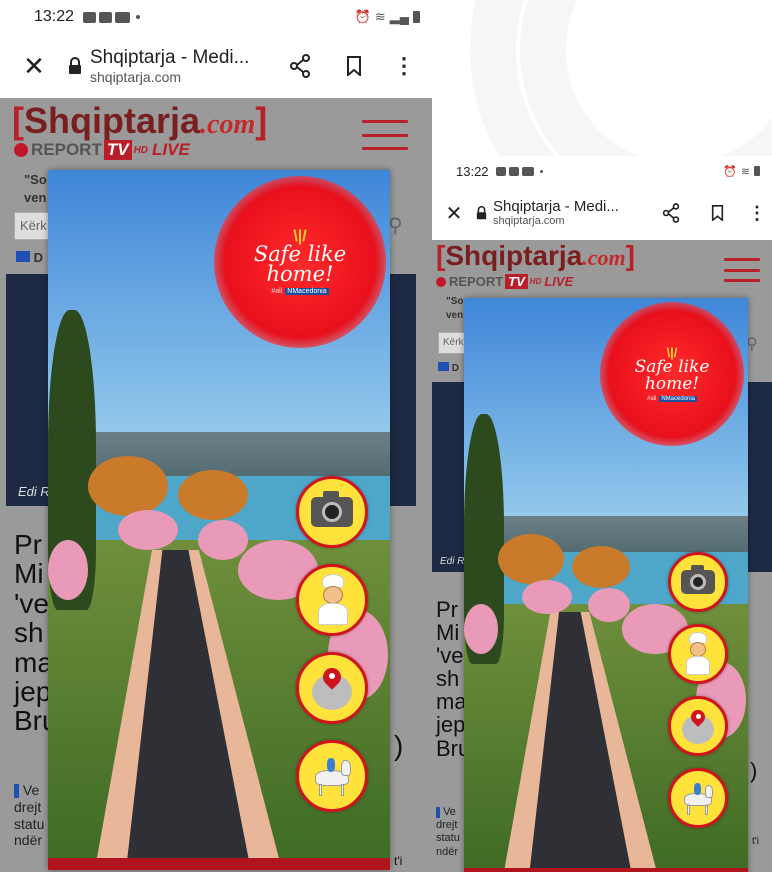  Describe the element at coordinates (399, 16) in the screenshot. I see `signal-icon: ▂▄` at that location.